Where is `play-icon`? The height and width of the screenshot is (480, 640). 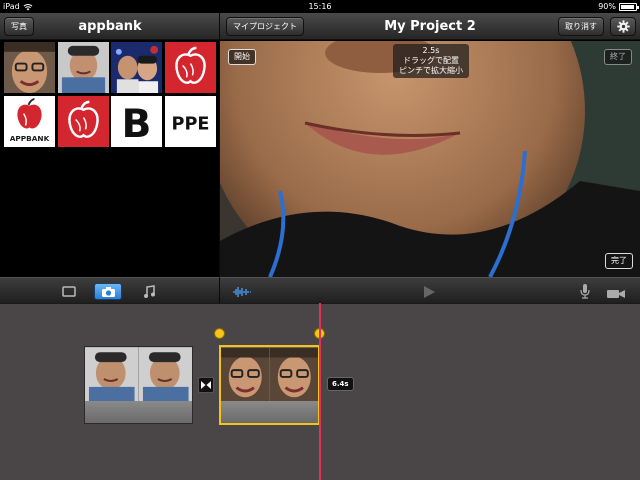
play-icon is located at coordinates (429, 292).